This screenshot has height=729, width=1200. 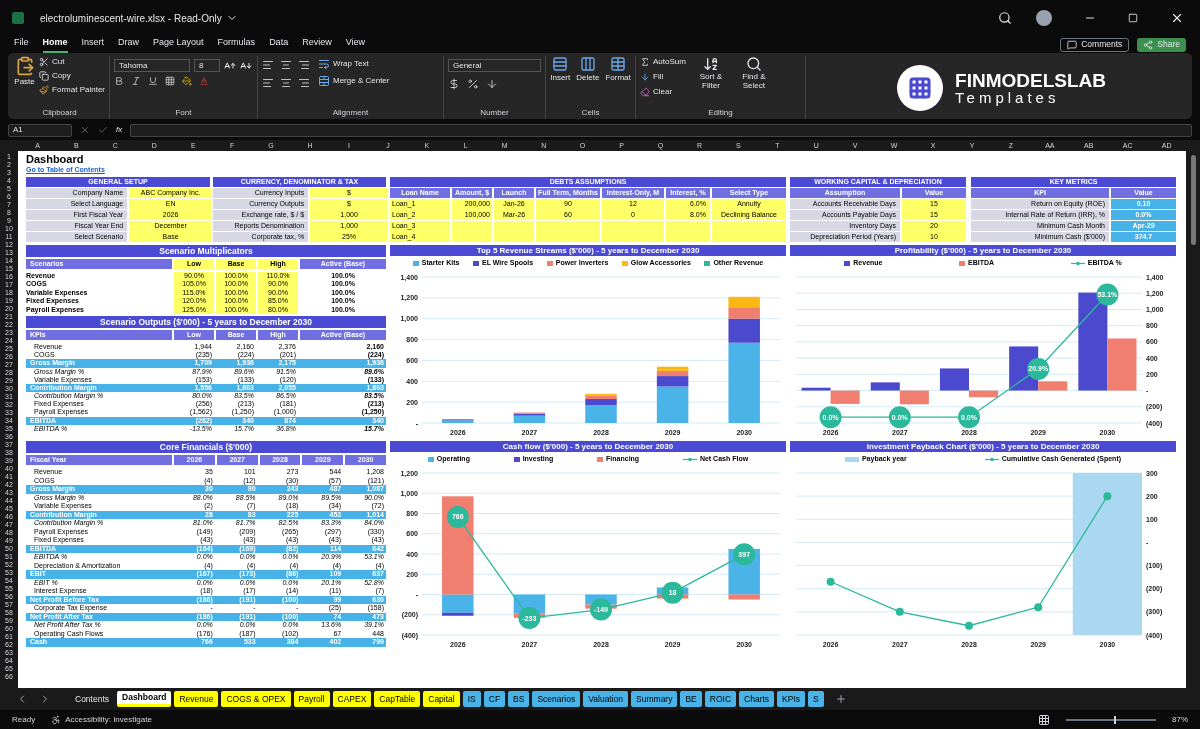 What do you see at coordinates (44, 62) in the screenshot?
I see `scissors-icon` at bounding box center [44, 62].